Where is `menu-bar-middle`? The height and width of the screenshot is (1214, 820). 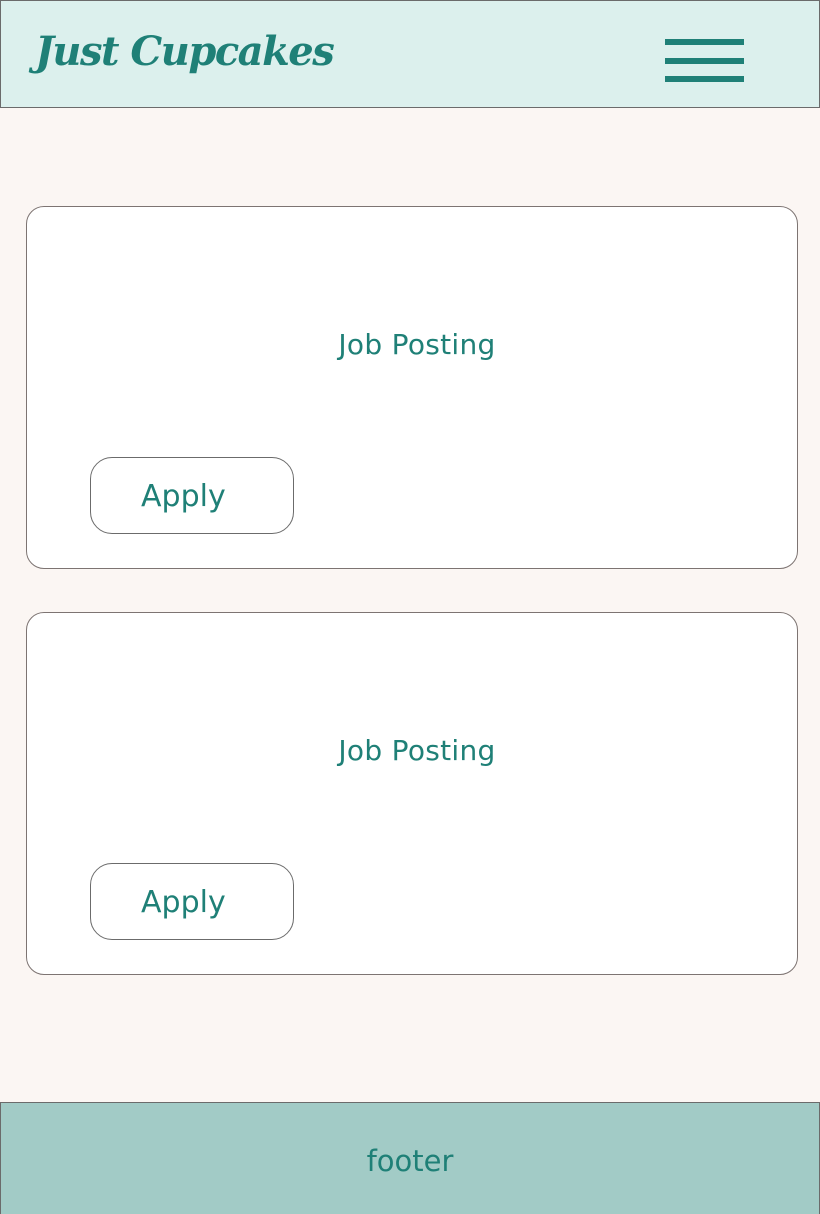 menu-bar-middle is located at coordinates (704, 61).